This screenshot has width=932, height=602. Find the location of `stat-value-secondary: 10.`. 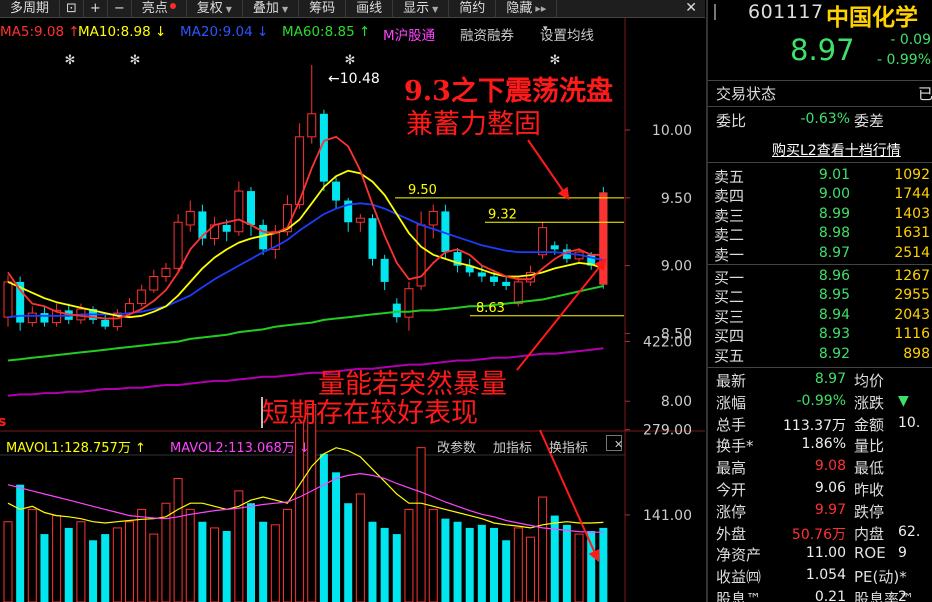

stat-value-secondary: 10. is located at coordinates (909, 422).